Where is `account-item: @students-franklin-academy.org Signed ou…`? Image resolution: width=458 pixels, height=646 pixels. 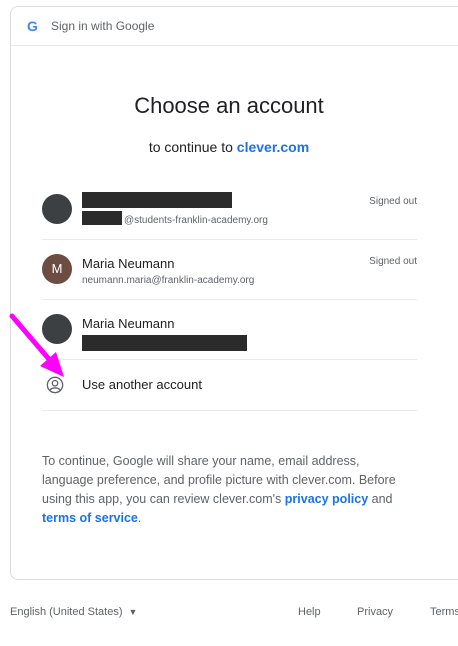 account-item: @students-franklin-academy.org Signed ou… is located at coordinates (229, 210).